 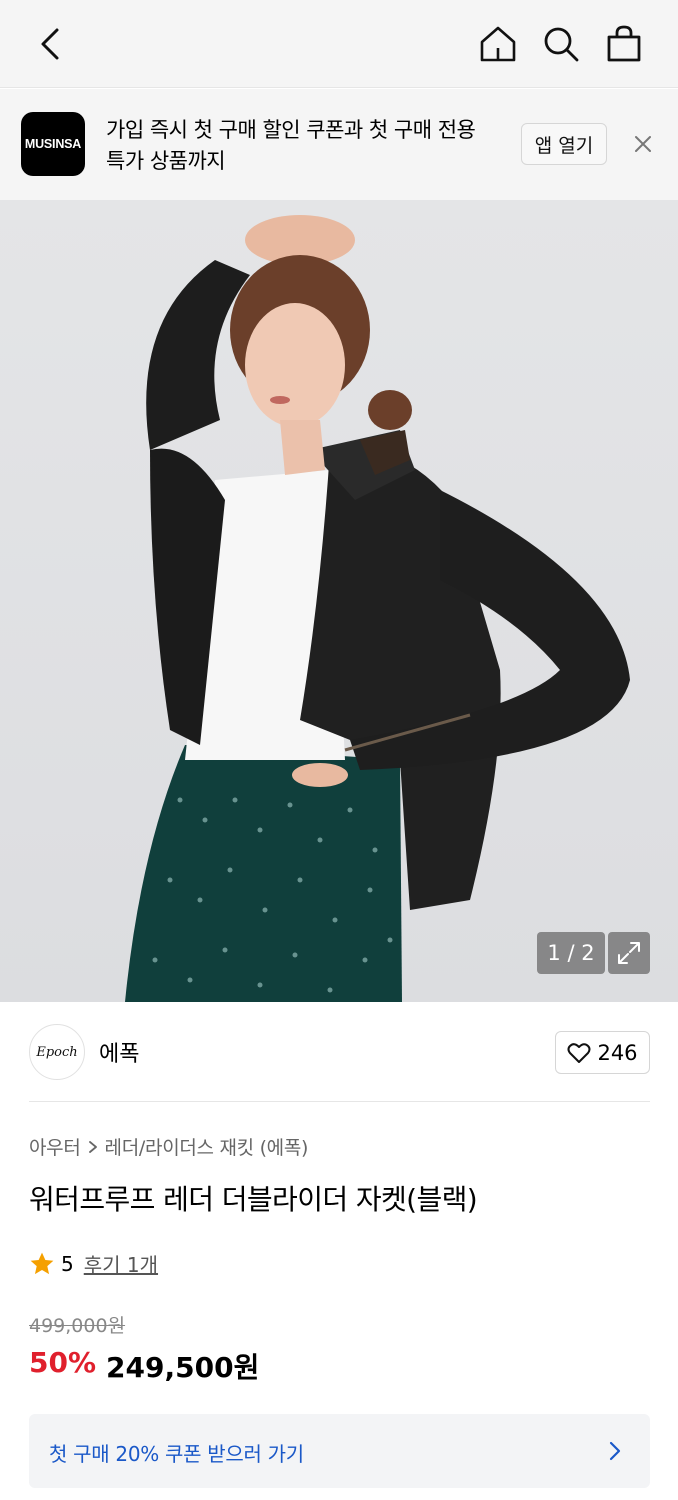 I want to click on price-row: 50% 249,500원, so click(x=144, y=1366).